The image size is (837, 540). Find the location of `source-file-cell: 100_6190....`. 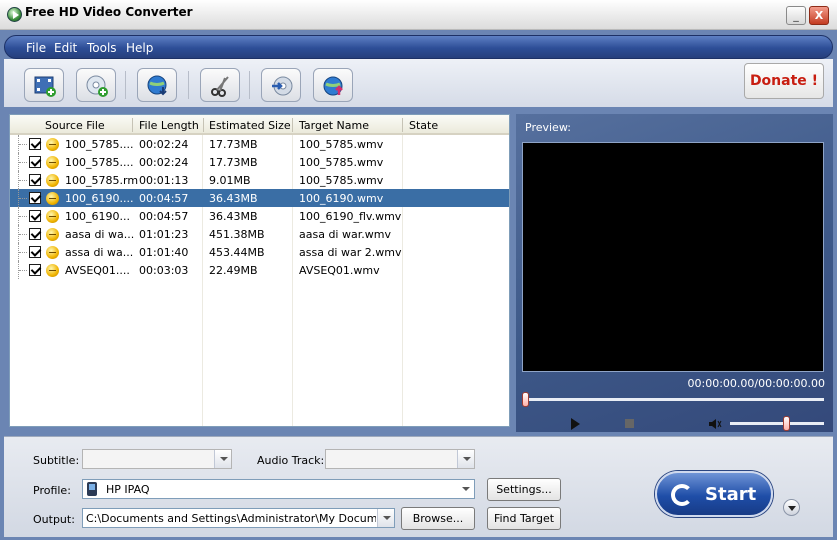

source-file-cell: 100_6190.... is located at coordinates (99, 198).